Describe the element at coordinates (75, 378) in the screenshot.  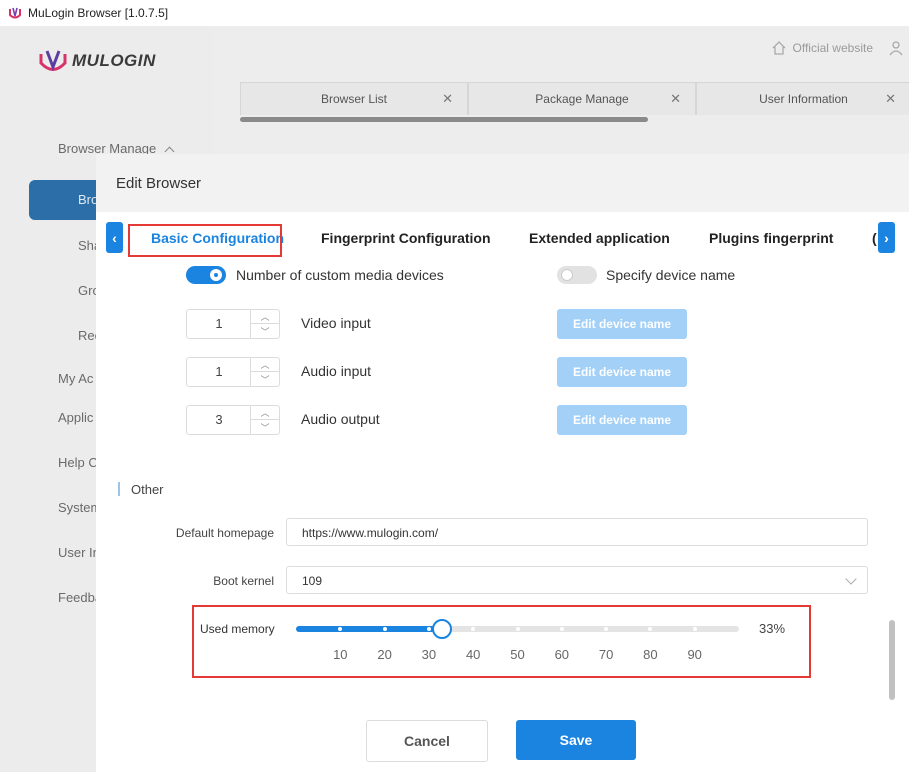
I see `sidebar-item-my-account: My Ac` at that location.